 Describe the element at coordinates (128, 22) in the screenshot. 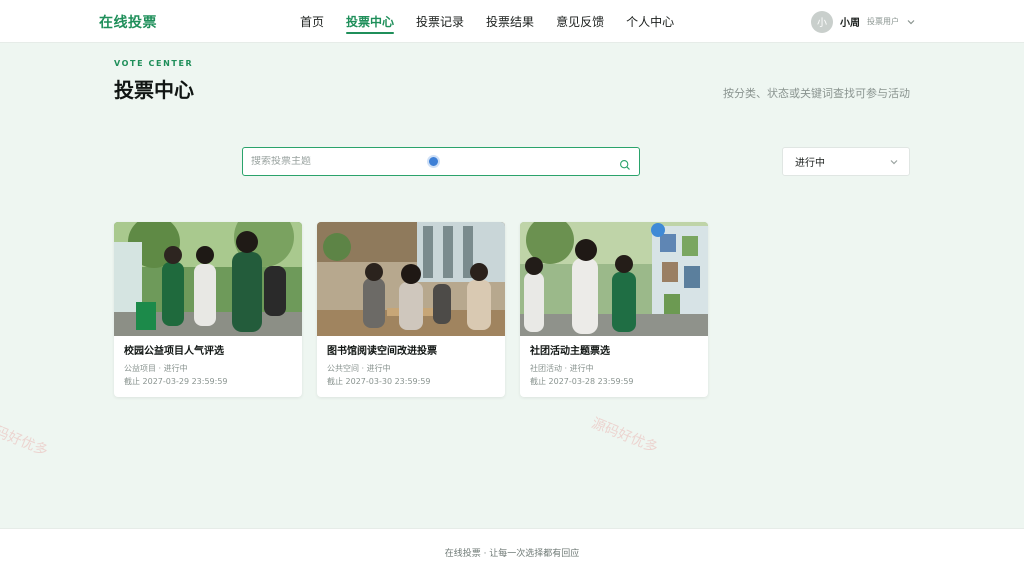

I see `brand-logo-text: 在线投票` at that location.